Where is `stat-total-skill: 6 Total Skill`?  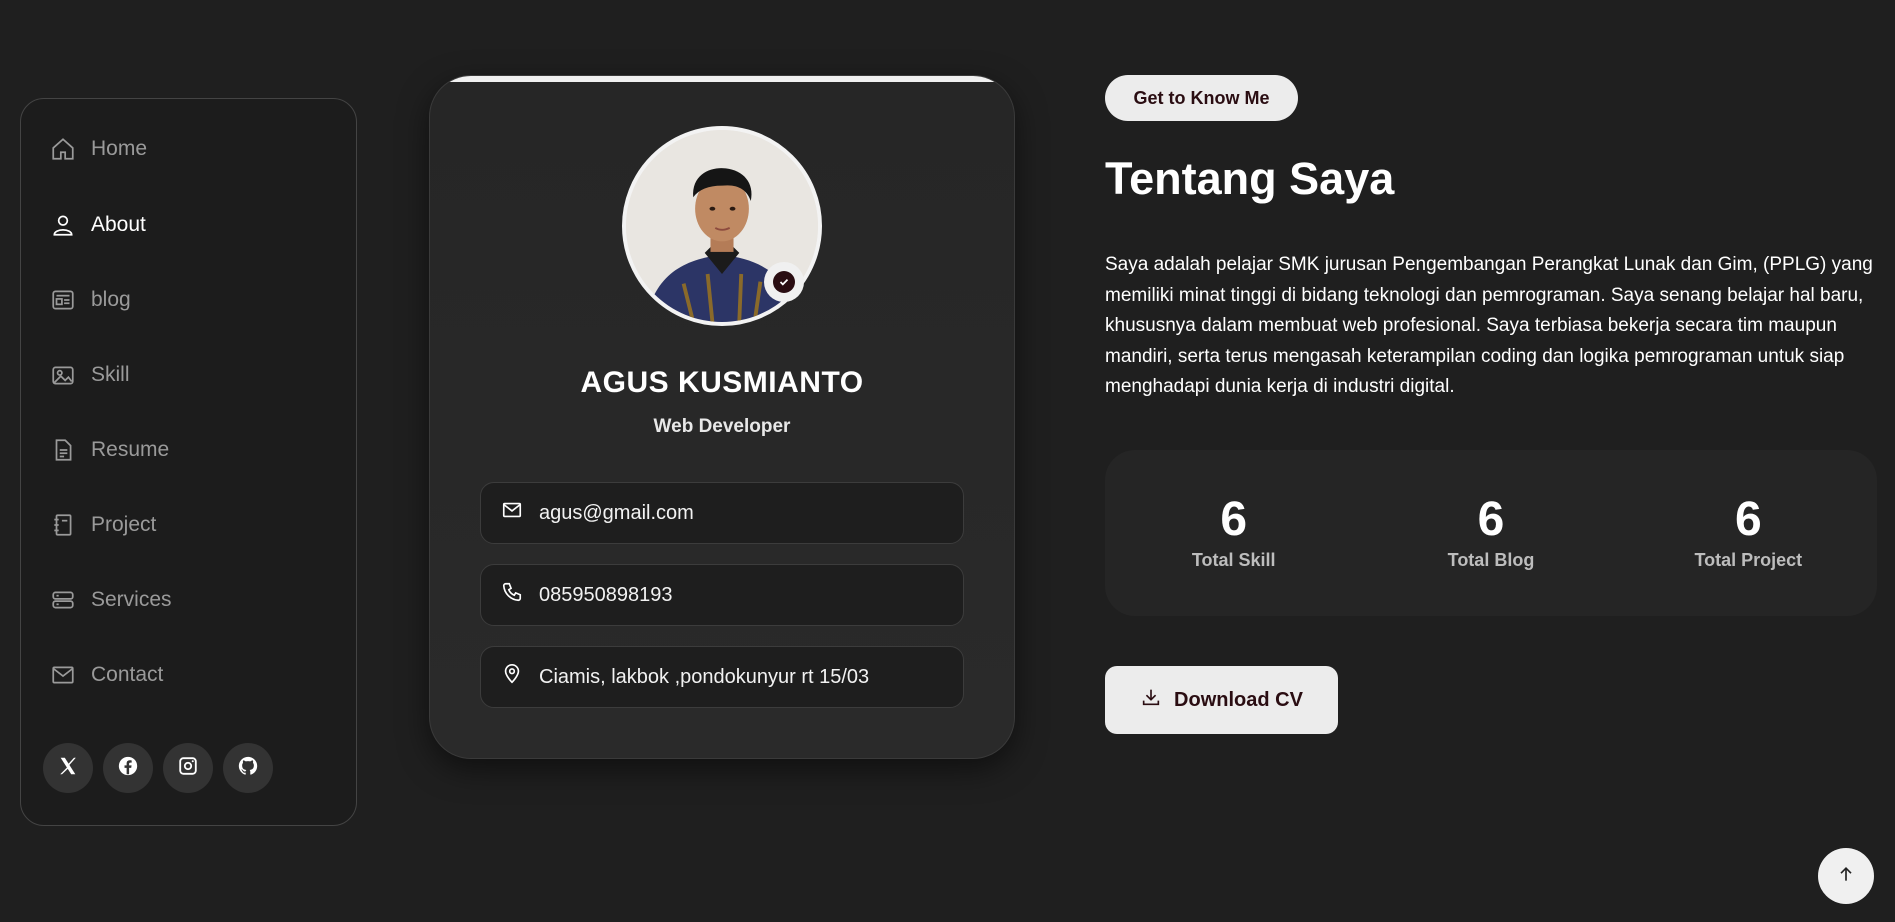 stat-total-skill: 6 Total Skill is located at coordinates (1233, 533).